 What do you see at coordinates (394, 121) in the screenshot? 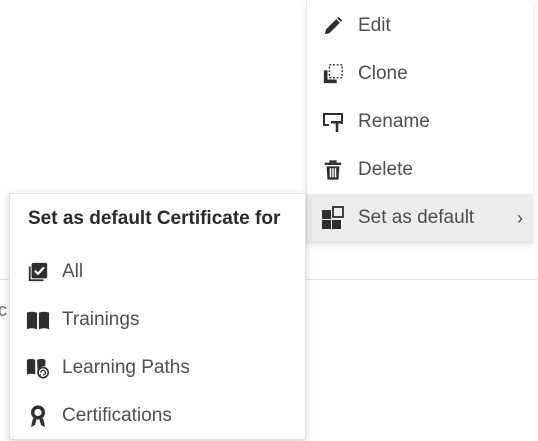
I see `menu-item-label: Rename` at bounding box center [394, 121].